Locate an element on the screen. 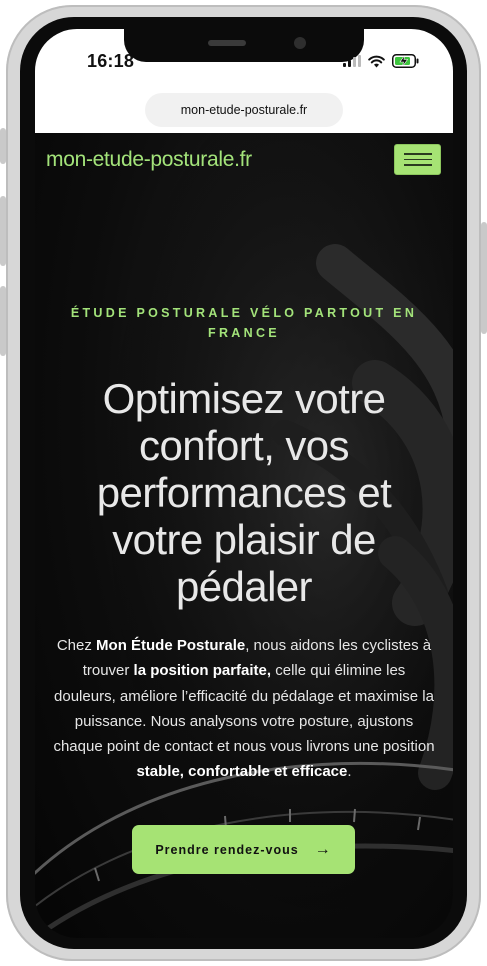  intro-strong-text: Mon Étude Posturale is located at coordinates (171, 645).